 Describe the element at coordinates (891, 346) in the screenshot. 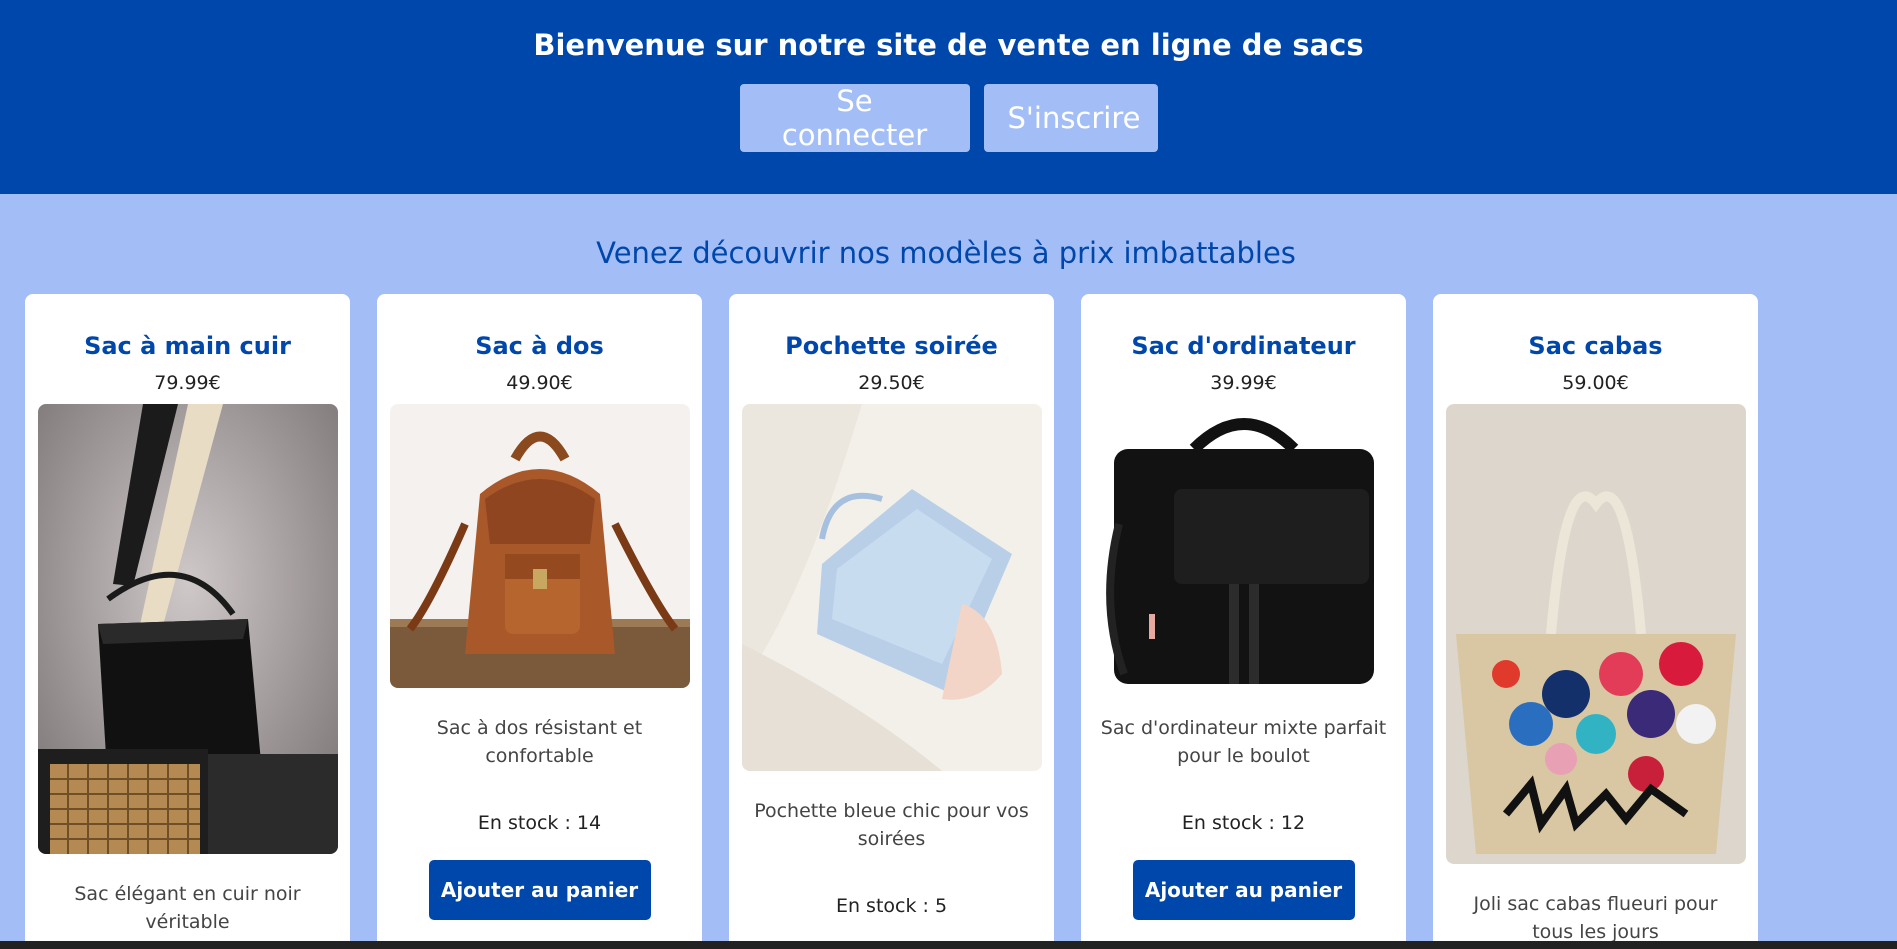

I see `product-name: Pochette soirée` at that location.